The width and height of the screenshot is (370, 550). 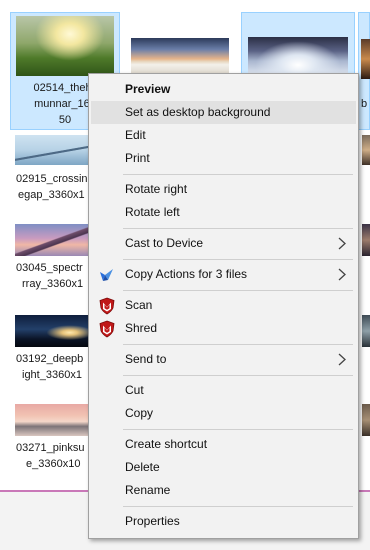 What do you see at coordinates (51, 195) in the screenshot?
I see `file-name-line: egap_3360x1` at bounding box center [51, 195].